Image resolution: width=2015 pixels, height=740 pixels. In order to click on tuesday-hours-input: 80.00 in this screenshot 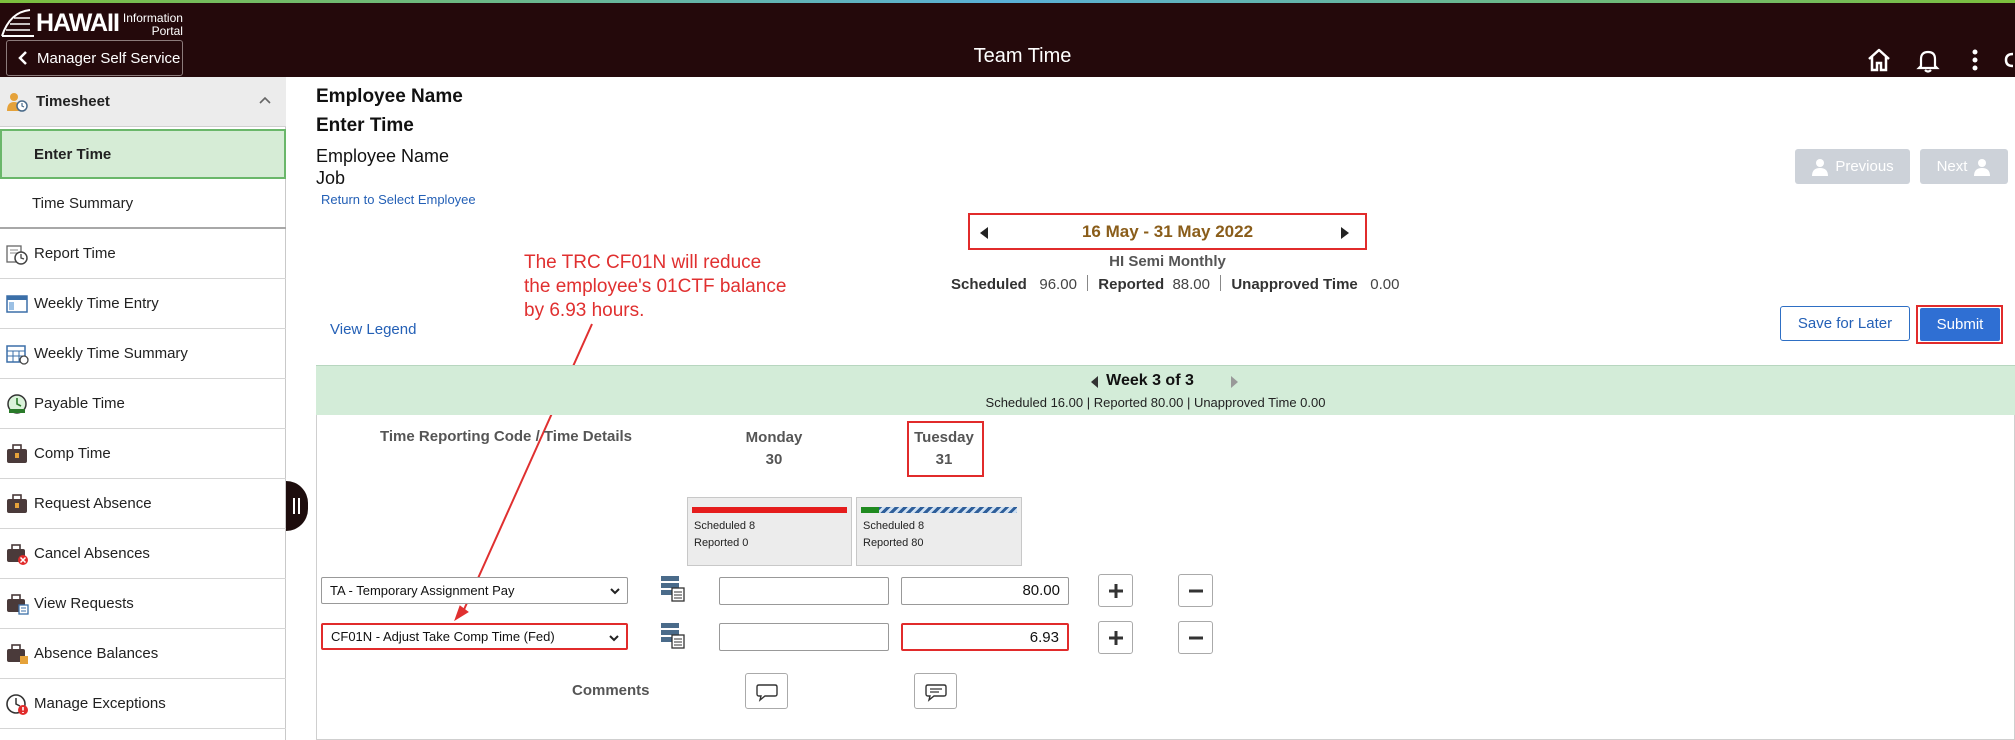, I will do `click(985, 591)`.